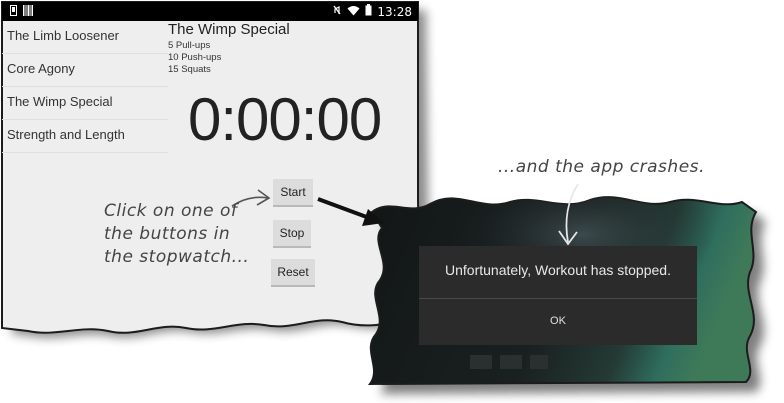 The width and height of the screenshot is (784, 403). I want to click on stop-button: Stop, so click(292, 234).